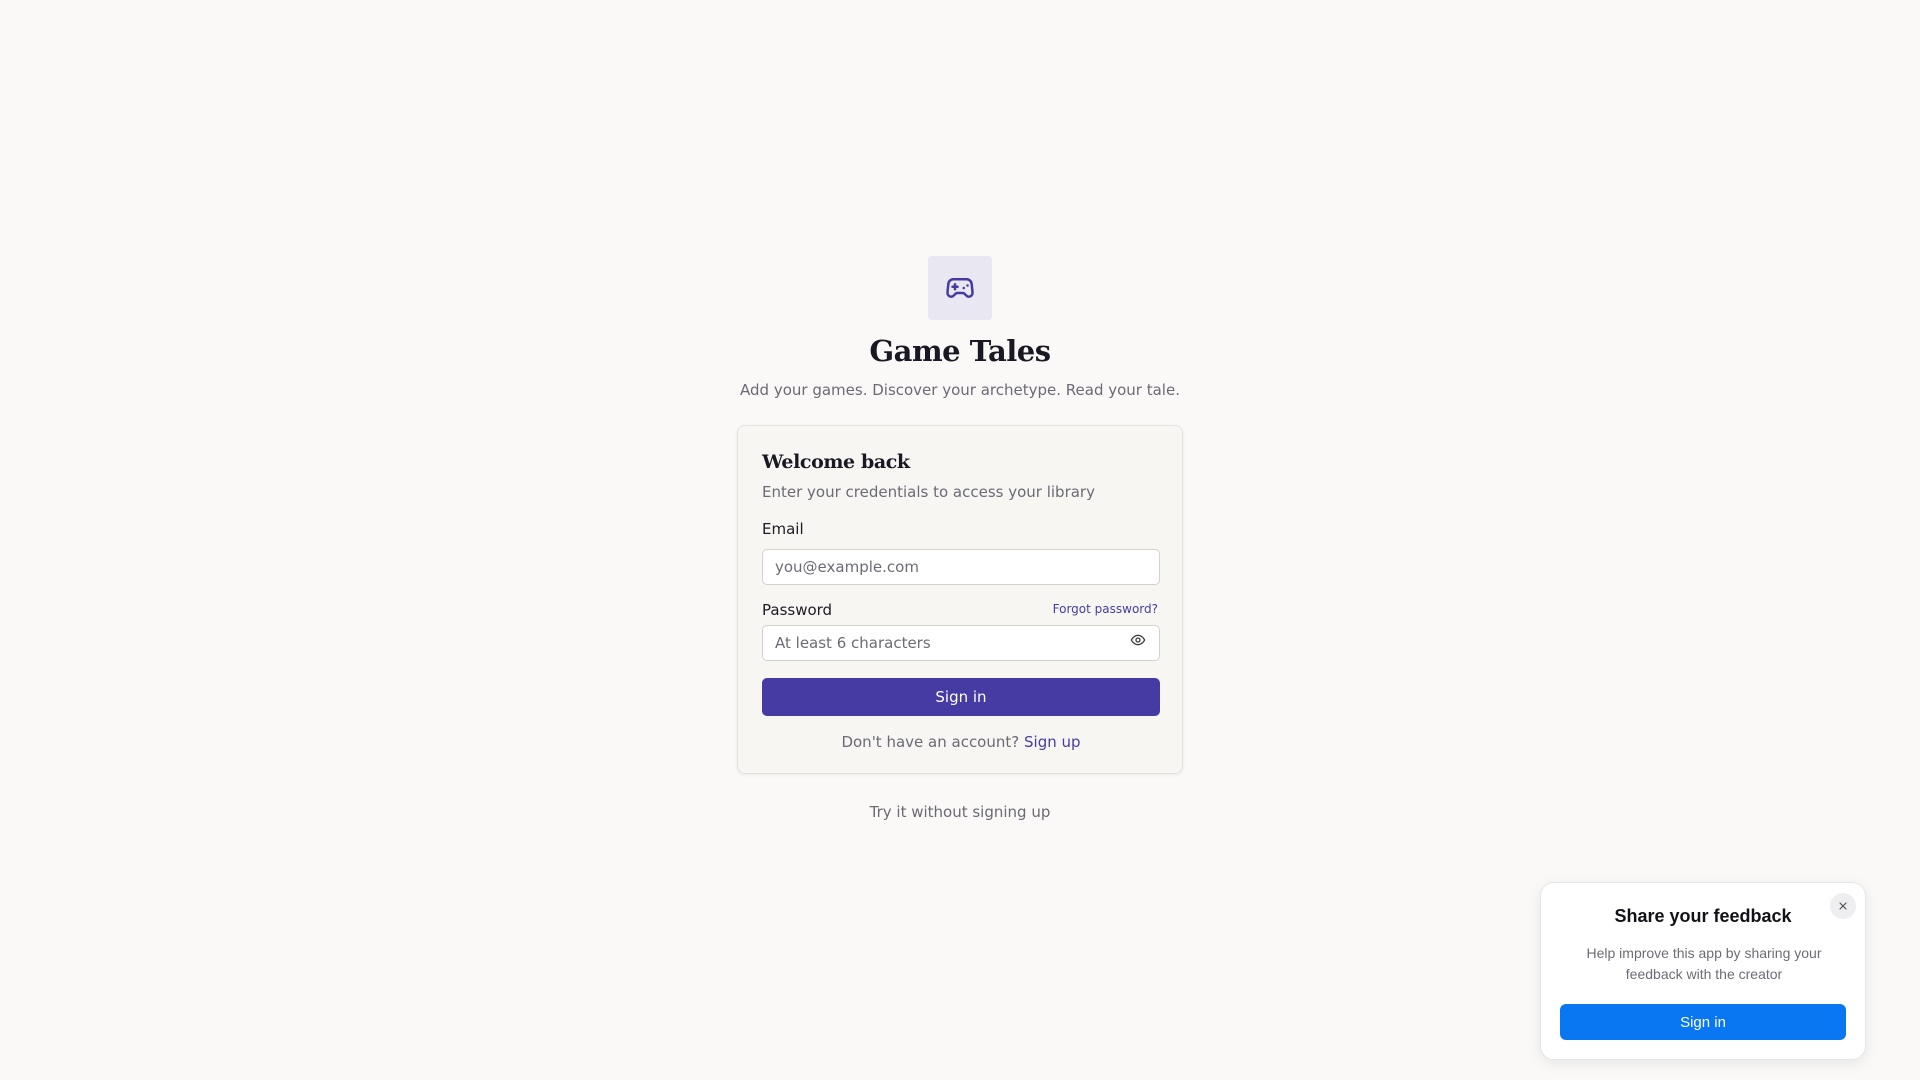 This screenshot has width=1920, height=1080. What do you see at coordinates (1703, 1022) in the screenshot?
I see `feedback-sign-in-button: Sign in` at bounding box center [1703, 1022].